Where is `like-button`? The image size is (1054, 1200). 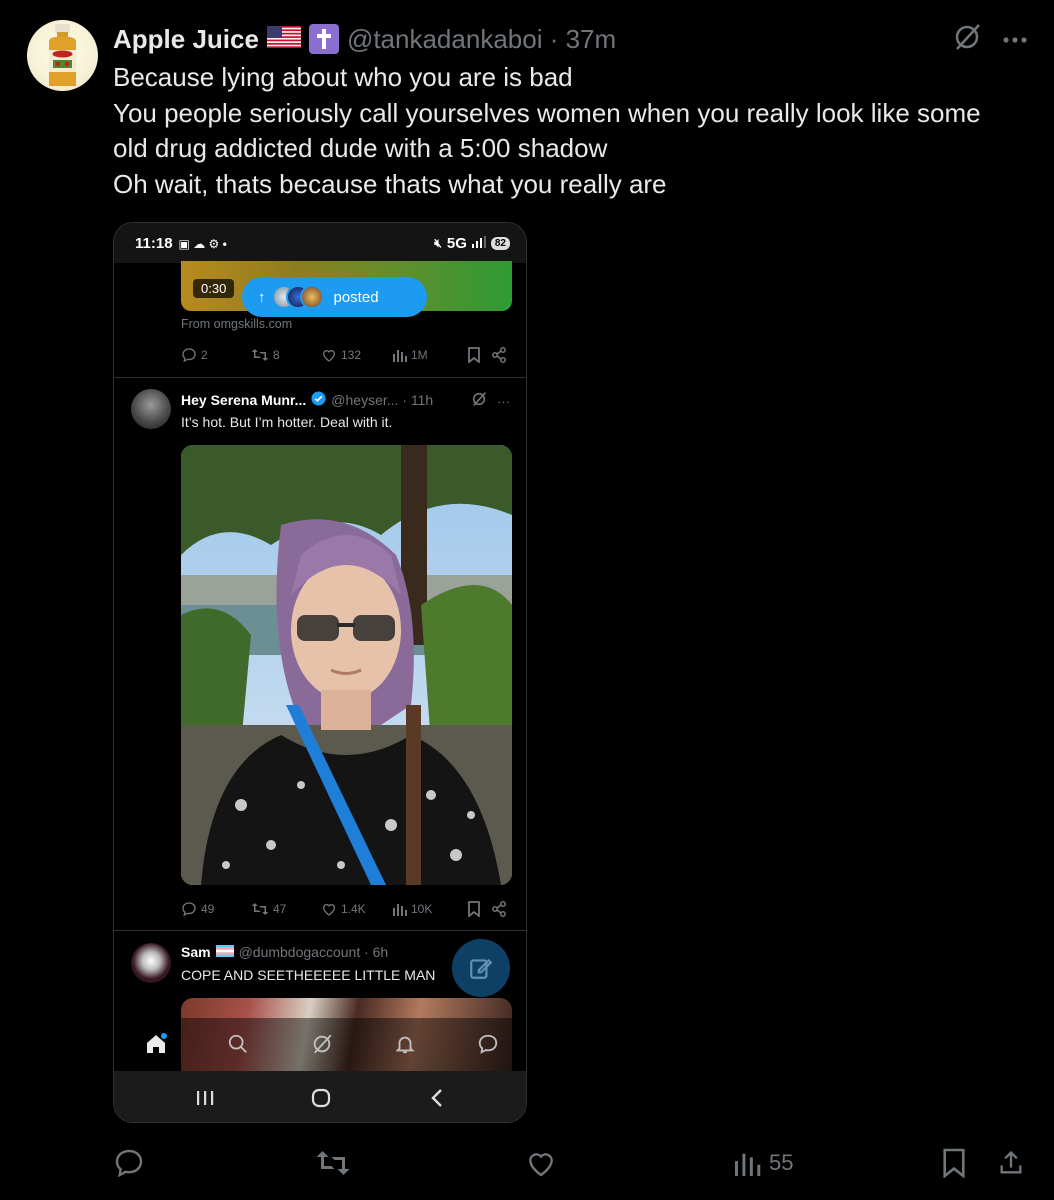 like-button is located at coordinates (541, 1163).